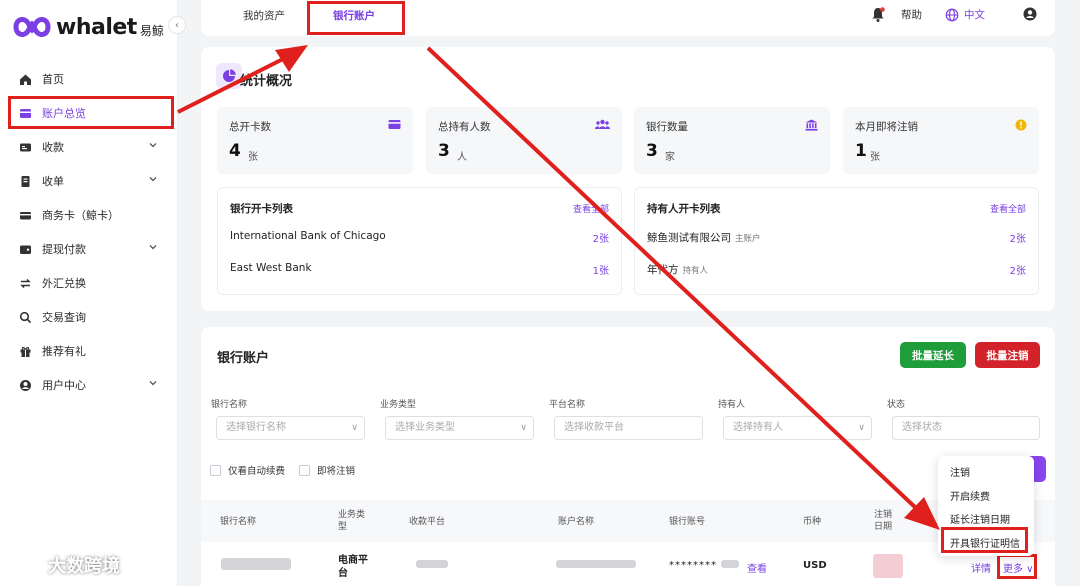  Describe the element at coordinates (419, 238) in the screenshot. I see `list-item: International Bank of Chicago 2张` at that location.